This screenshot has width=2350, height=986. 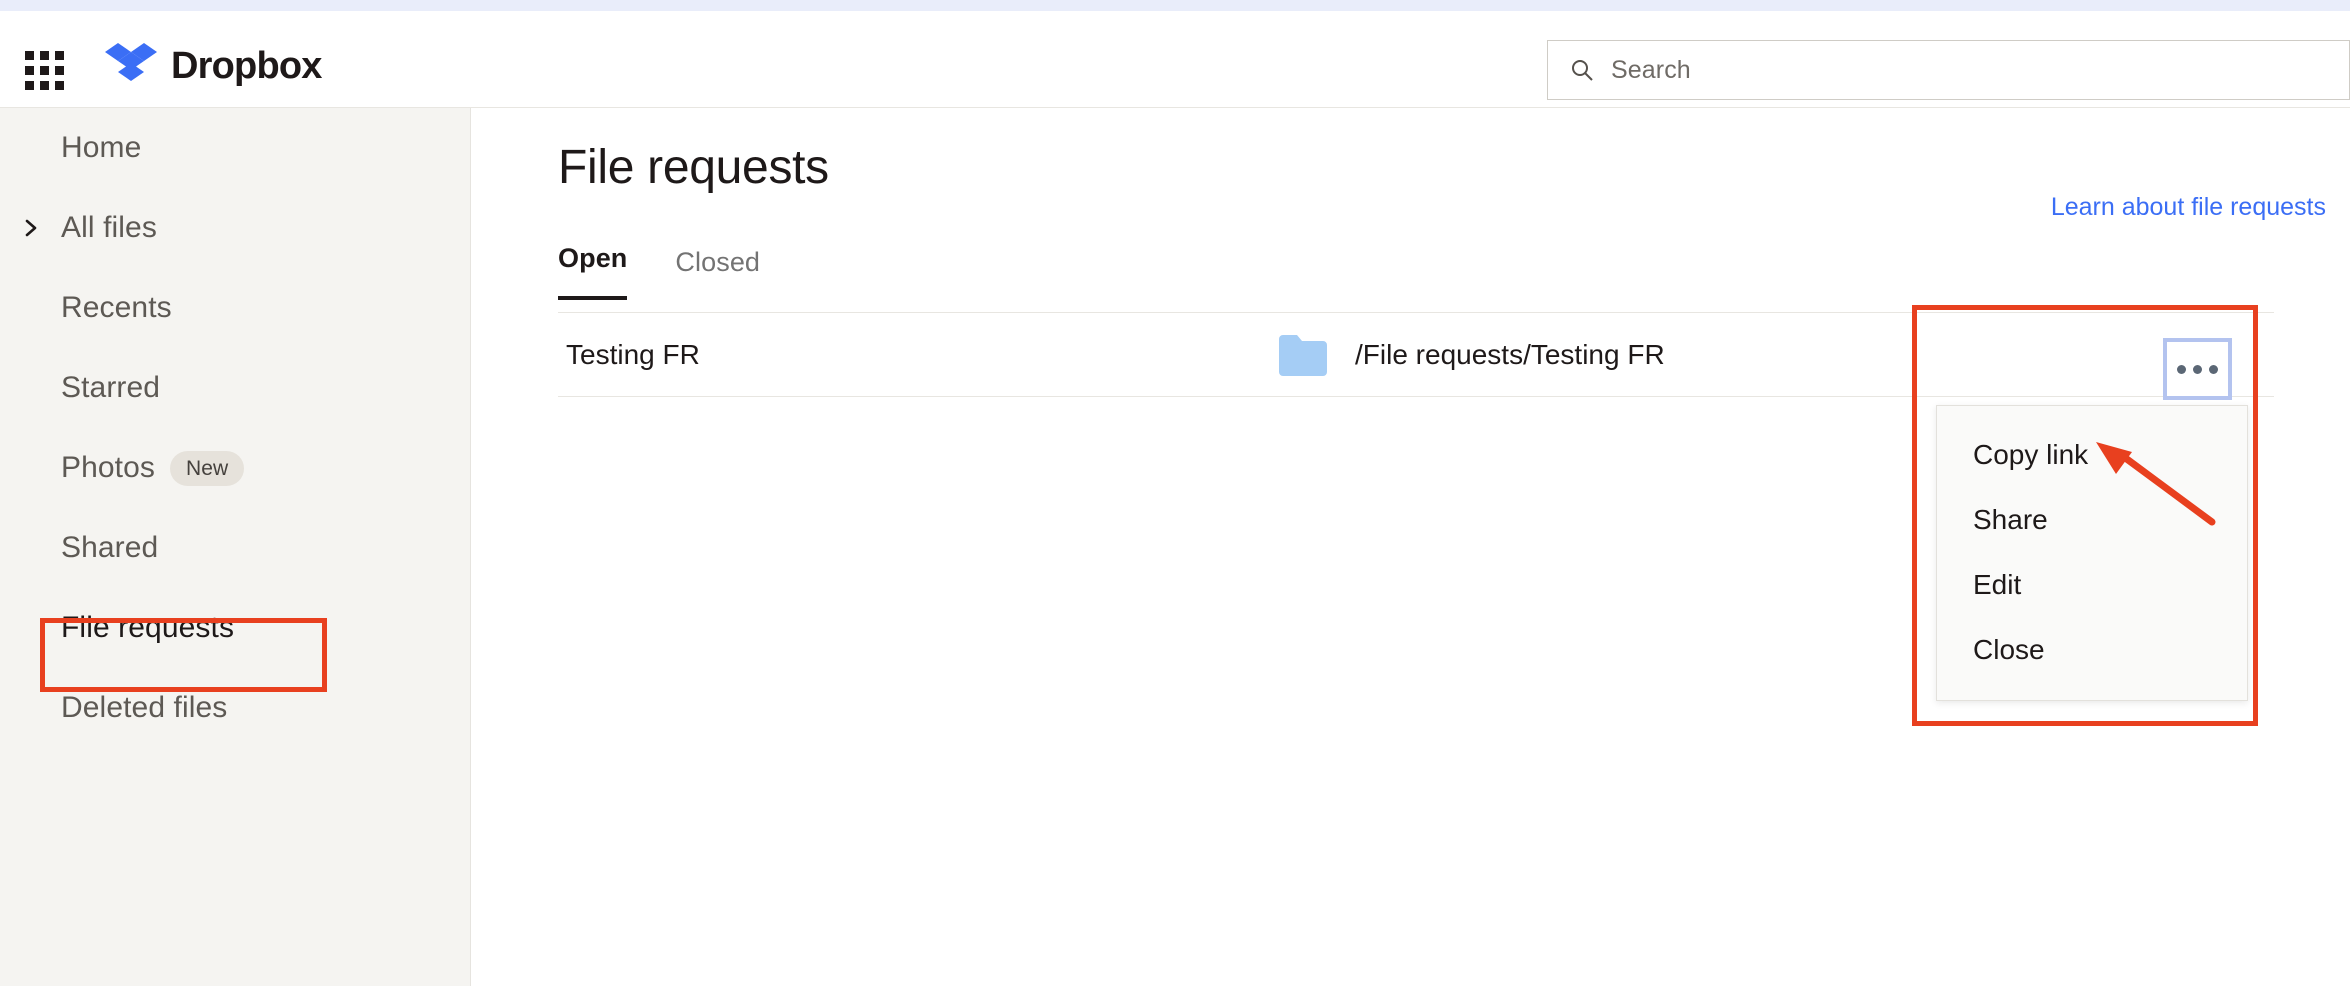 What do you see at coordinates (108, 467) in the screenshot?
I see `sidebar-item-label: Photos` at bounding box center [108, 467].